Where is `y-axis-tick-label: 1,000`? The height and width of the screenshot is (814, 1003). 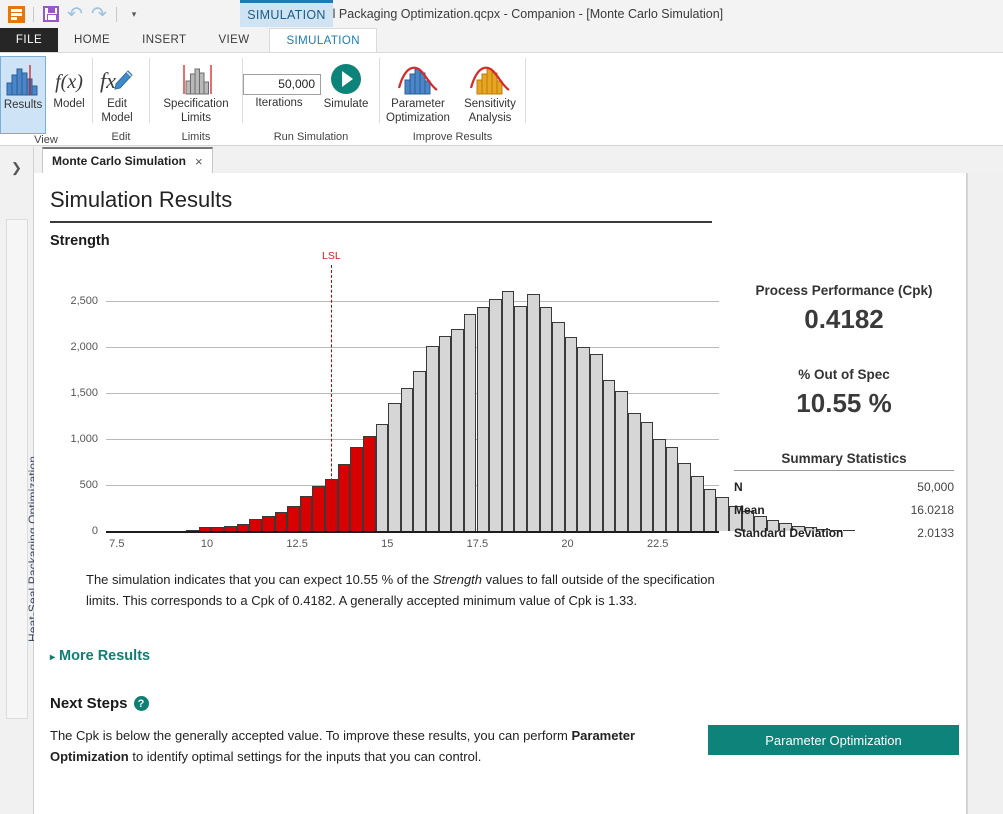 y-axis-tick-label: 1,000 is located at coordinates (84, 439).